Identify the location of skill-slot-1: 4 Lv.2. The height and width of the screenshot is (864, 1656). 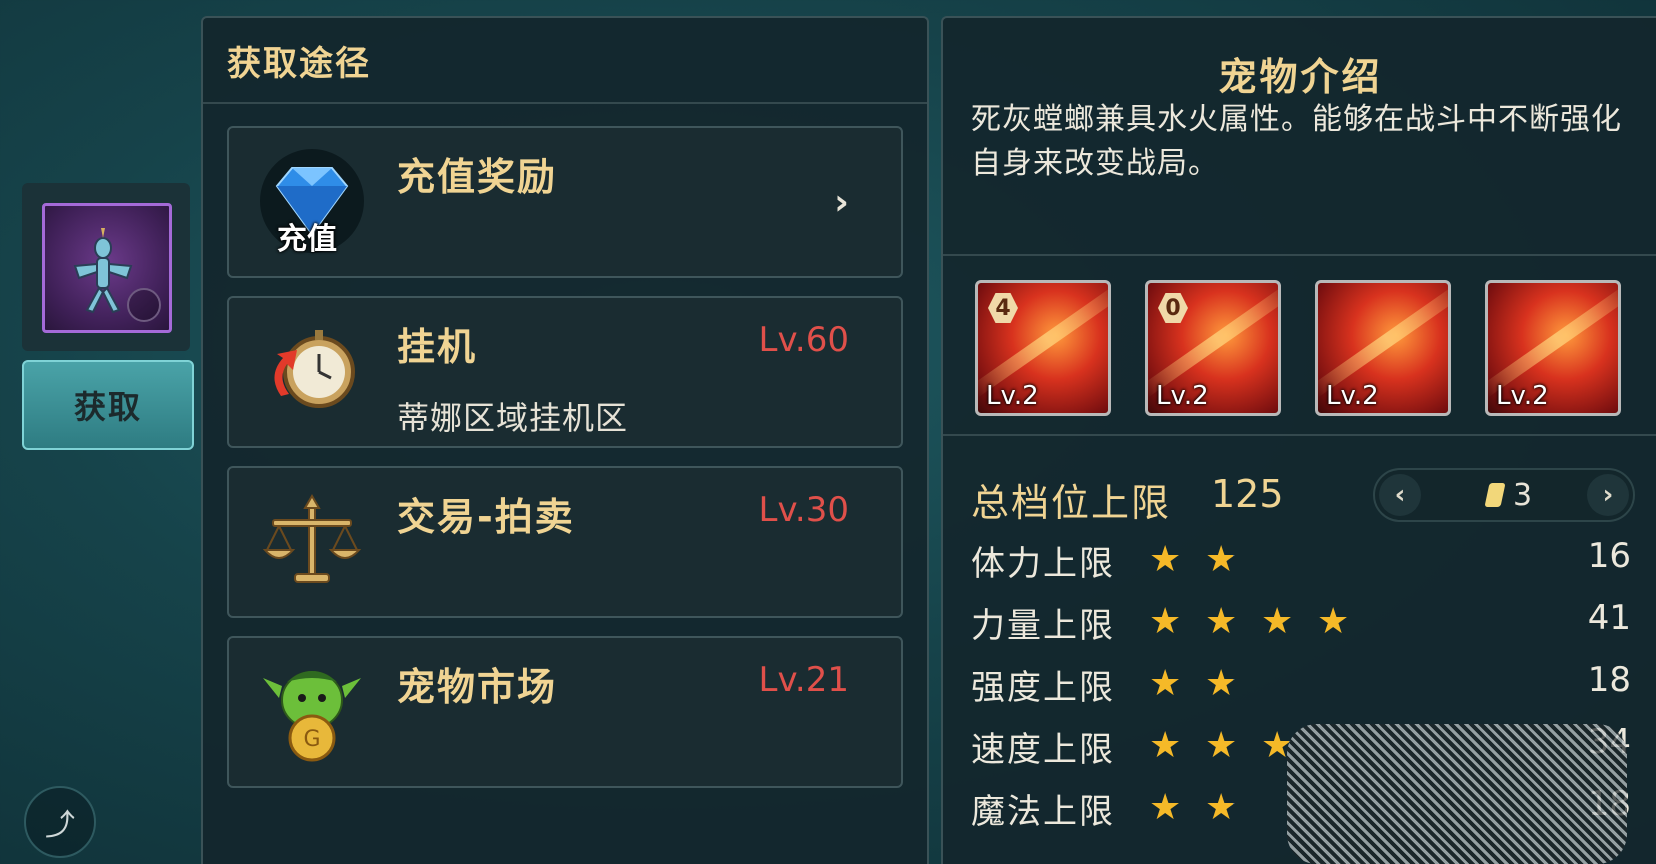
(1043, 348).